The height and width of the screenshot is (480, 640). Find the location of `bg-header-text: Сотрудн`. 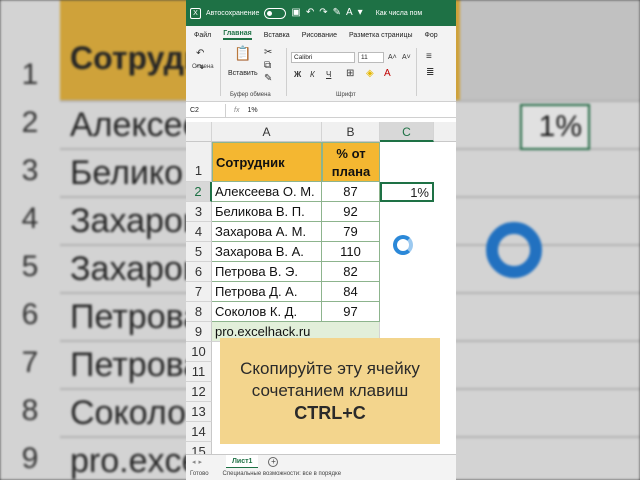

bg-header-text: Сотрудн is located at coordinates (137, 58).